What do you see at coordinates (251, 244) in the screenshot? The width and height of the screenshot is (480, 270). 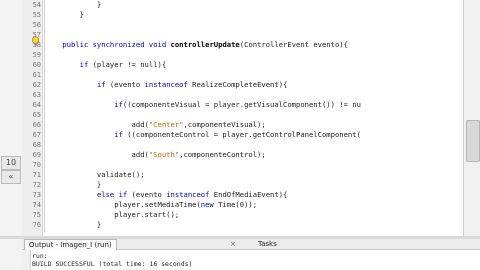 I see `output-tab-bar: Output - Imagen_I (run) × Tasks` at bounding box center [251, 244].